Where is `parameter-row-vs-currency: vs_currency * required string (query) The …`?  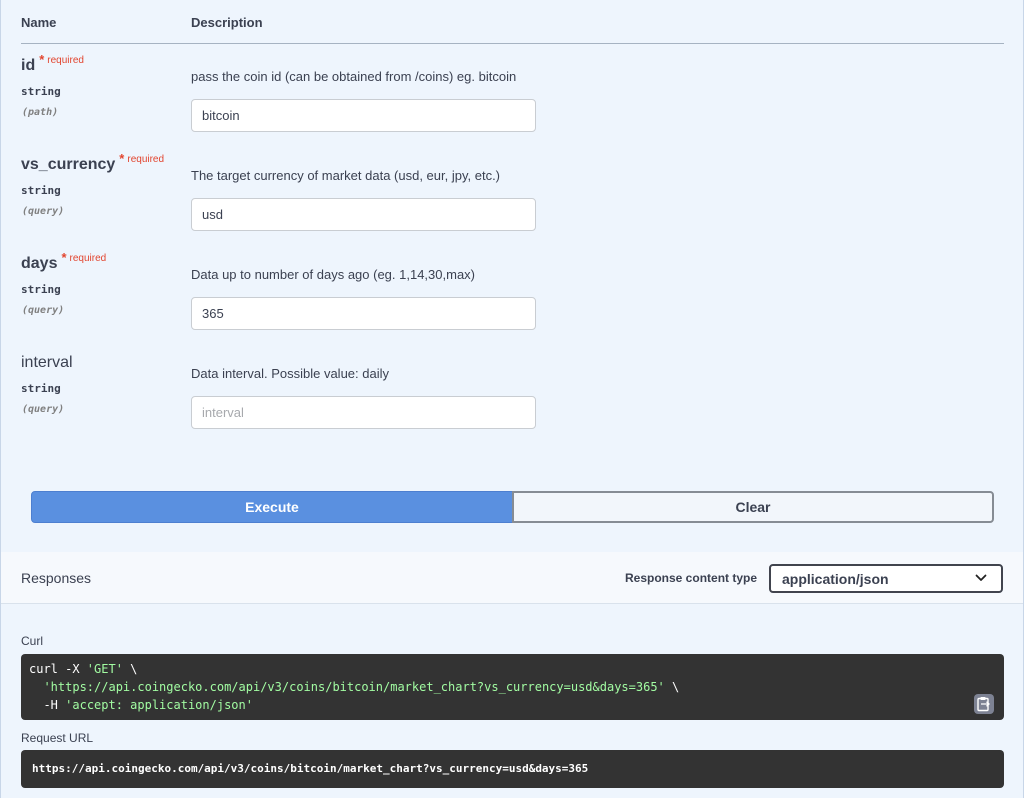 parameter-row-vs-currency: vs_currency * required string (query) The … is located at coordinates (512, 203).